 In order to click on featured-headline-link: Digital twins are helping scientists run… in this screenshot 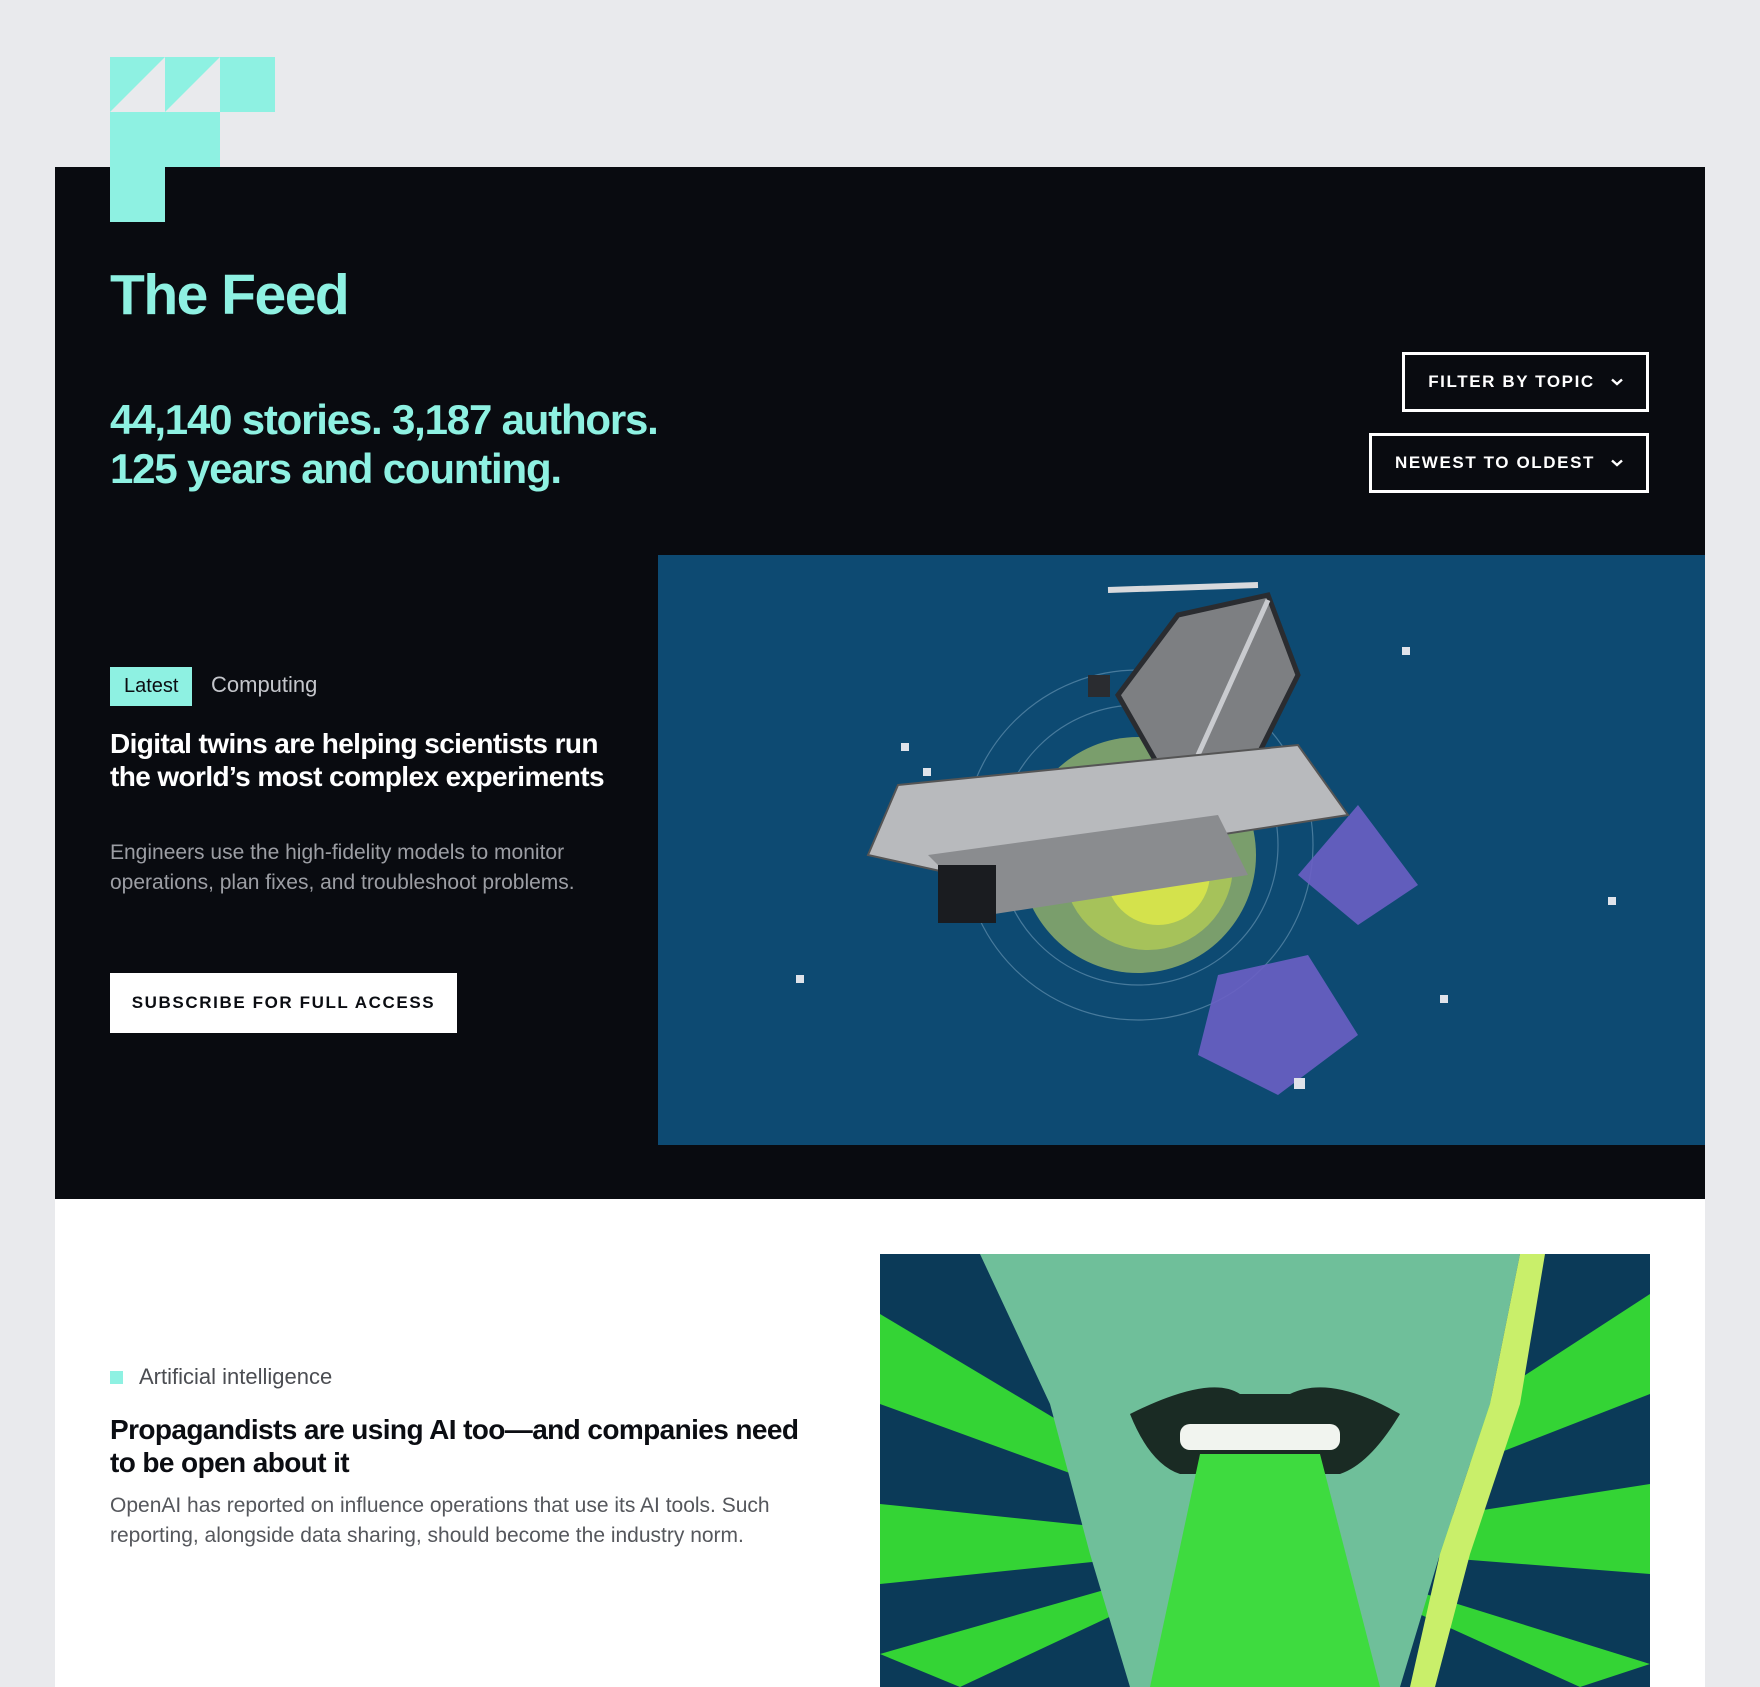, I will do `click(370, 760)`.